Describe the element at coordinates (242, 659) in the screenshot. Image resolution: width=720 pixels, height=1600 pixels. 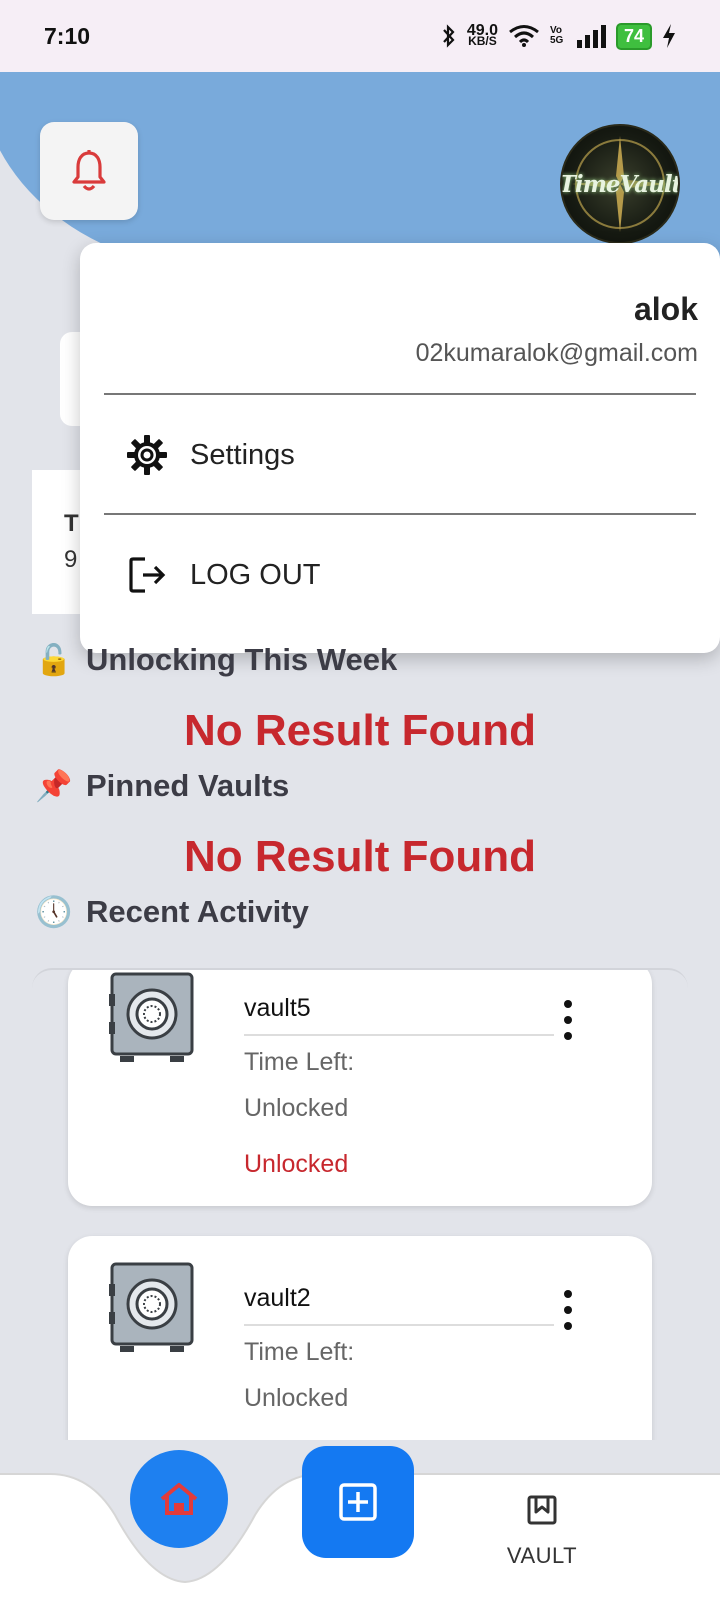
I see `unlocking-title-text: Unlocking This Week` at that location.